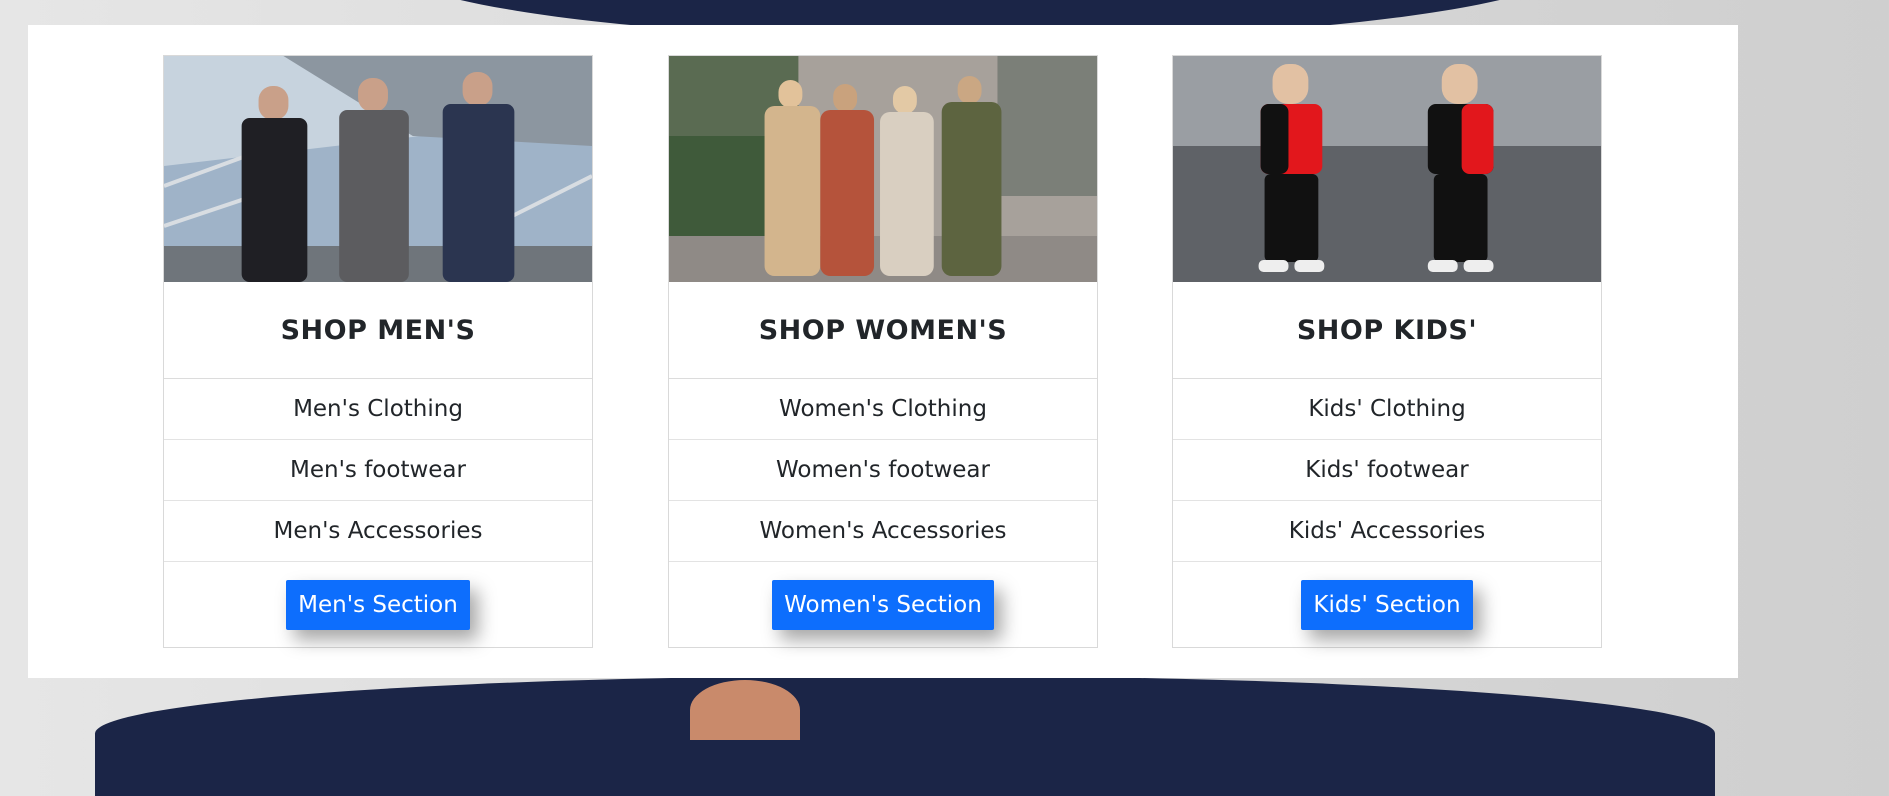 The width and height of the screenshot is (1889, 796). I want to click on mens-card-footer: Men's Section, so click(378, 604).